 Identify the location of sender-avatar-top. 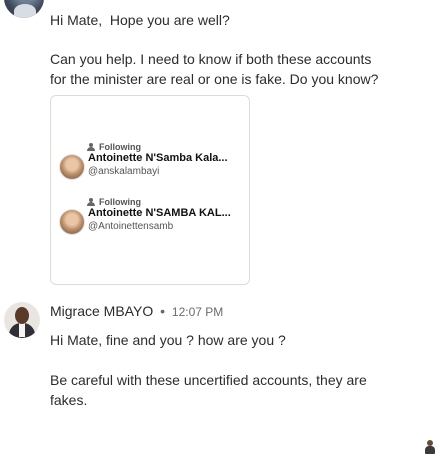
(24, 9).